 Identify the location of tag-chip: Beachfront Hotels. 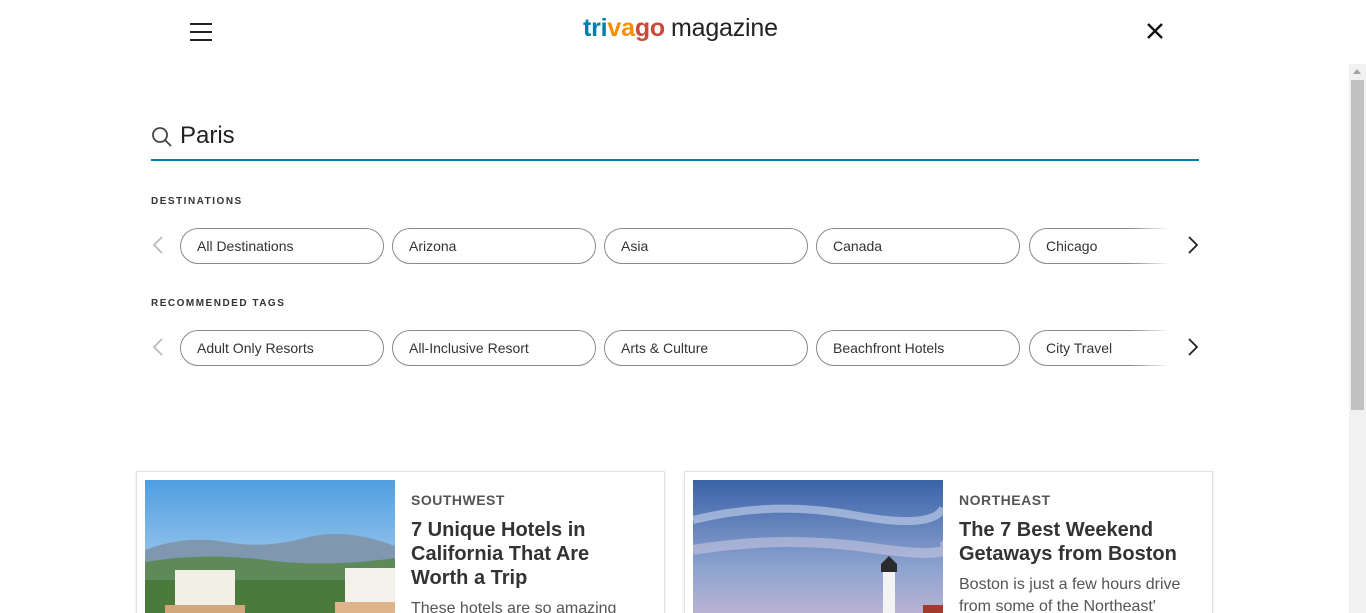
(918, 348).